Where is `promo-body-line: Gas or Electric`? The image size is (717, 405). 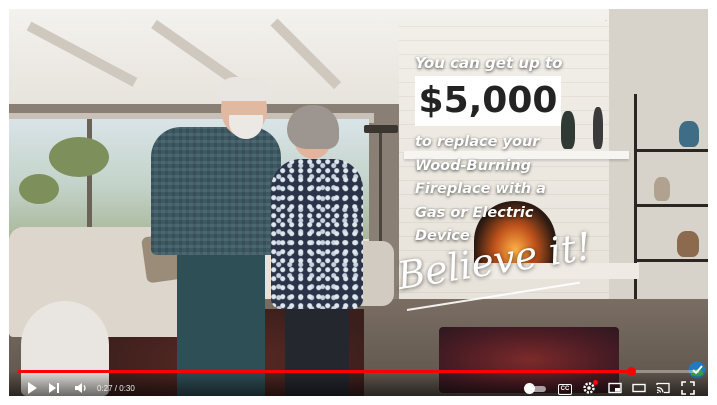
promo-body-line: Gas or Electric is located at coordinates (474, 212).